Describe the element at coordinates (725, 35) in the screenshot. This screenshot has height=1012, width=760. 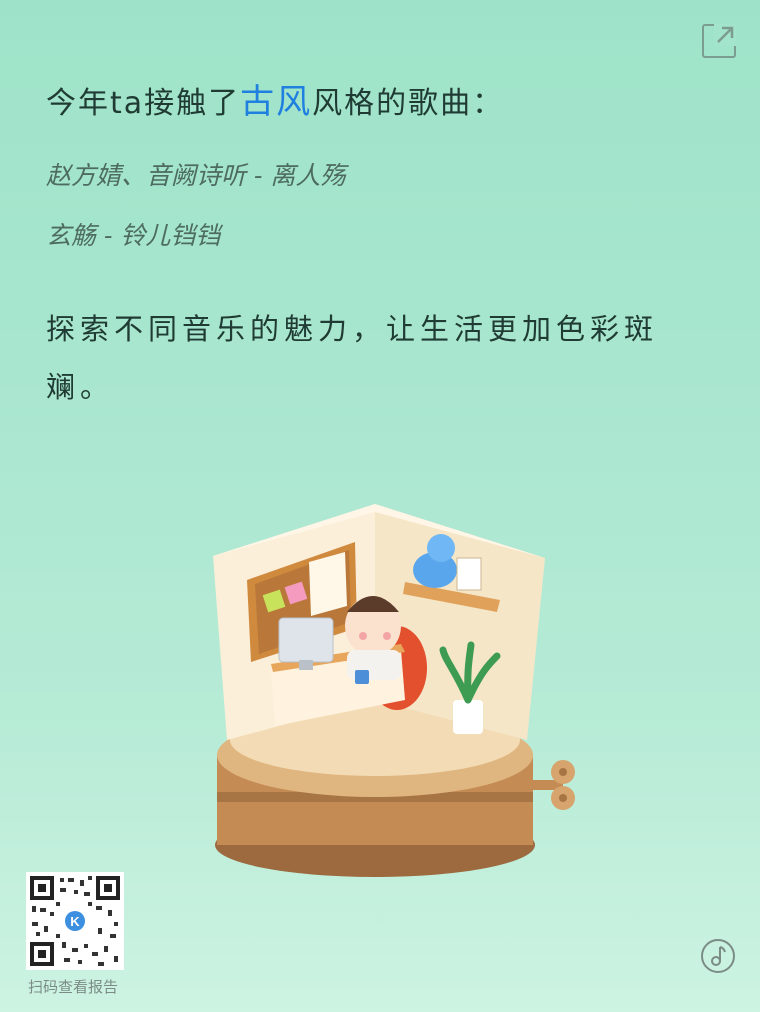
I see `share-icon` at that location.